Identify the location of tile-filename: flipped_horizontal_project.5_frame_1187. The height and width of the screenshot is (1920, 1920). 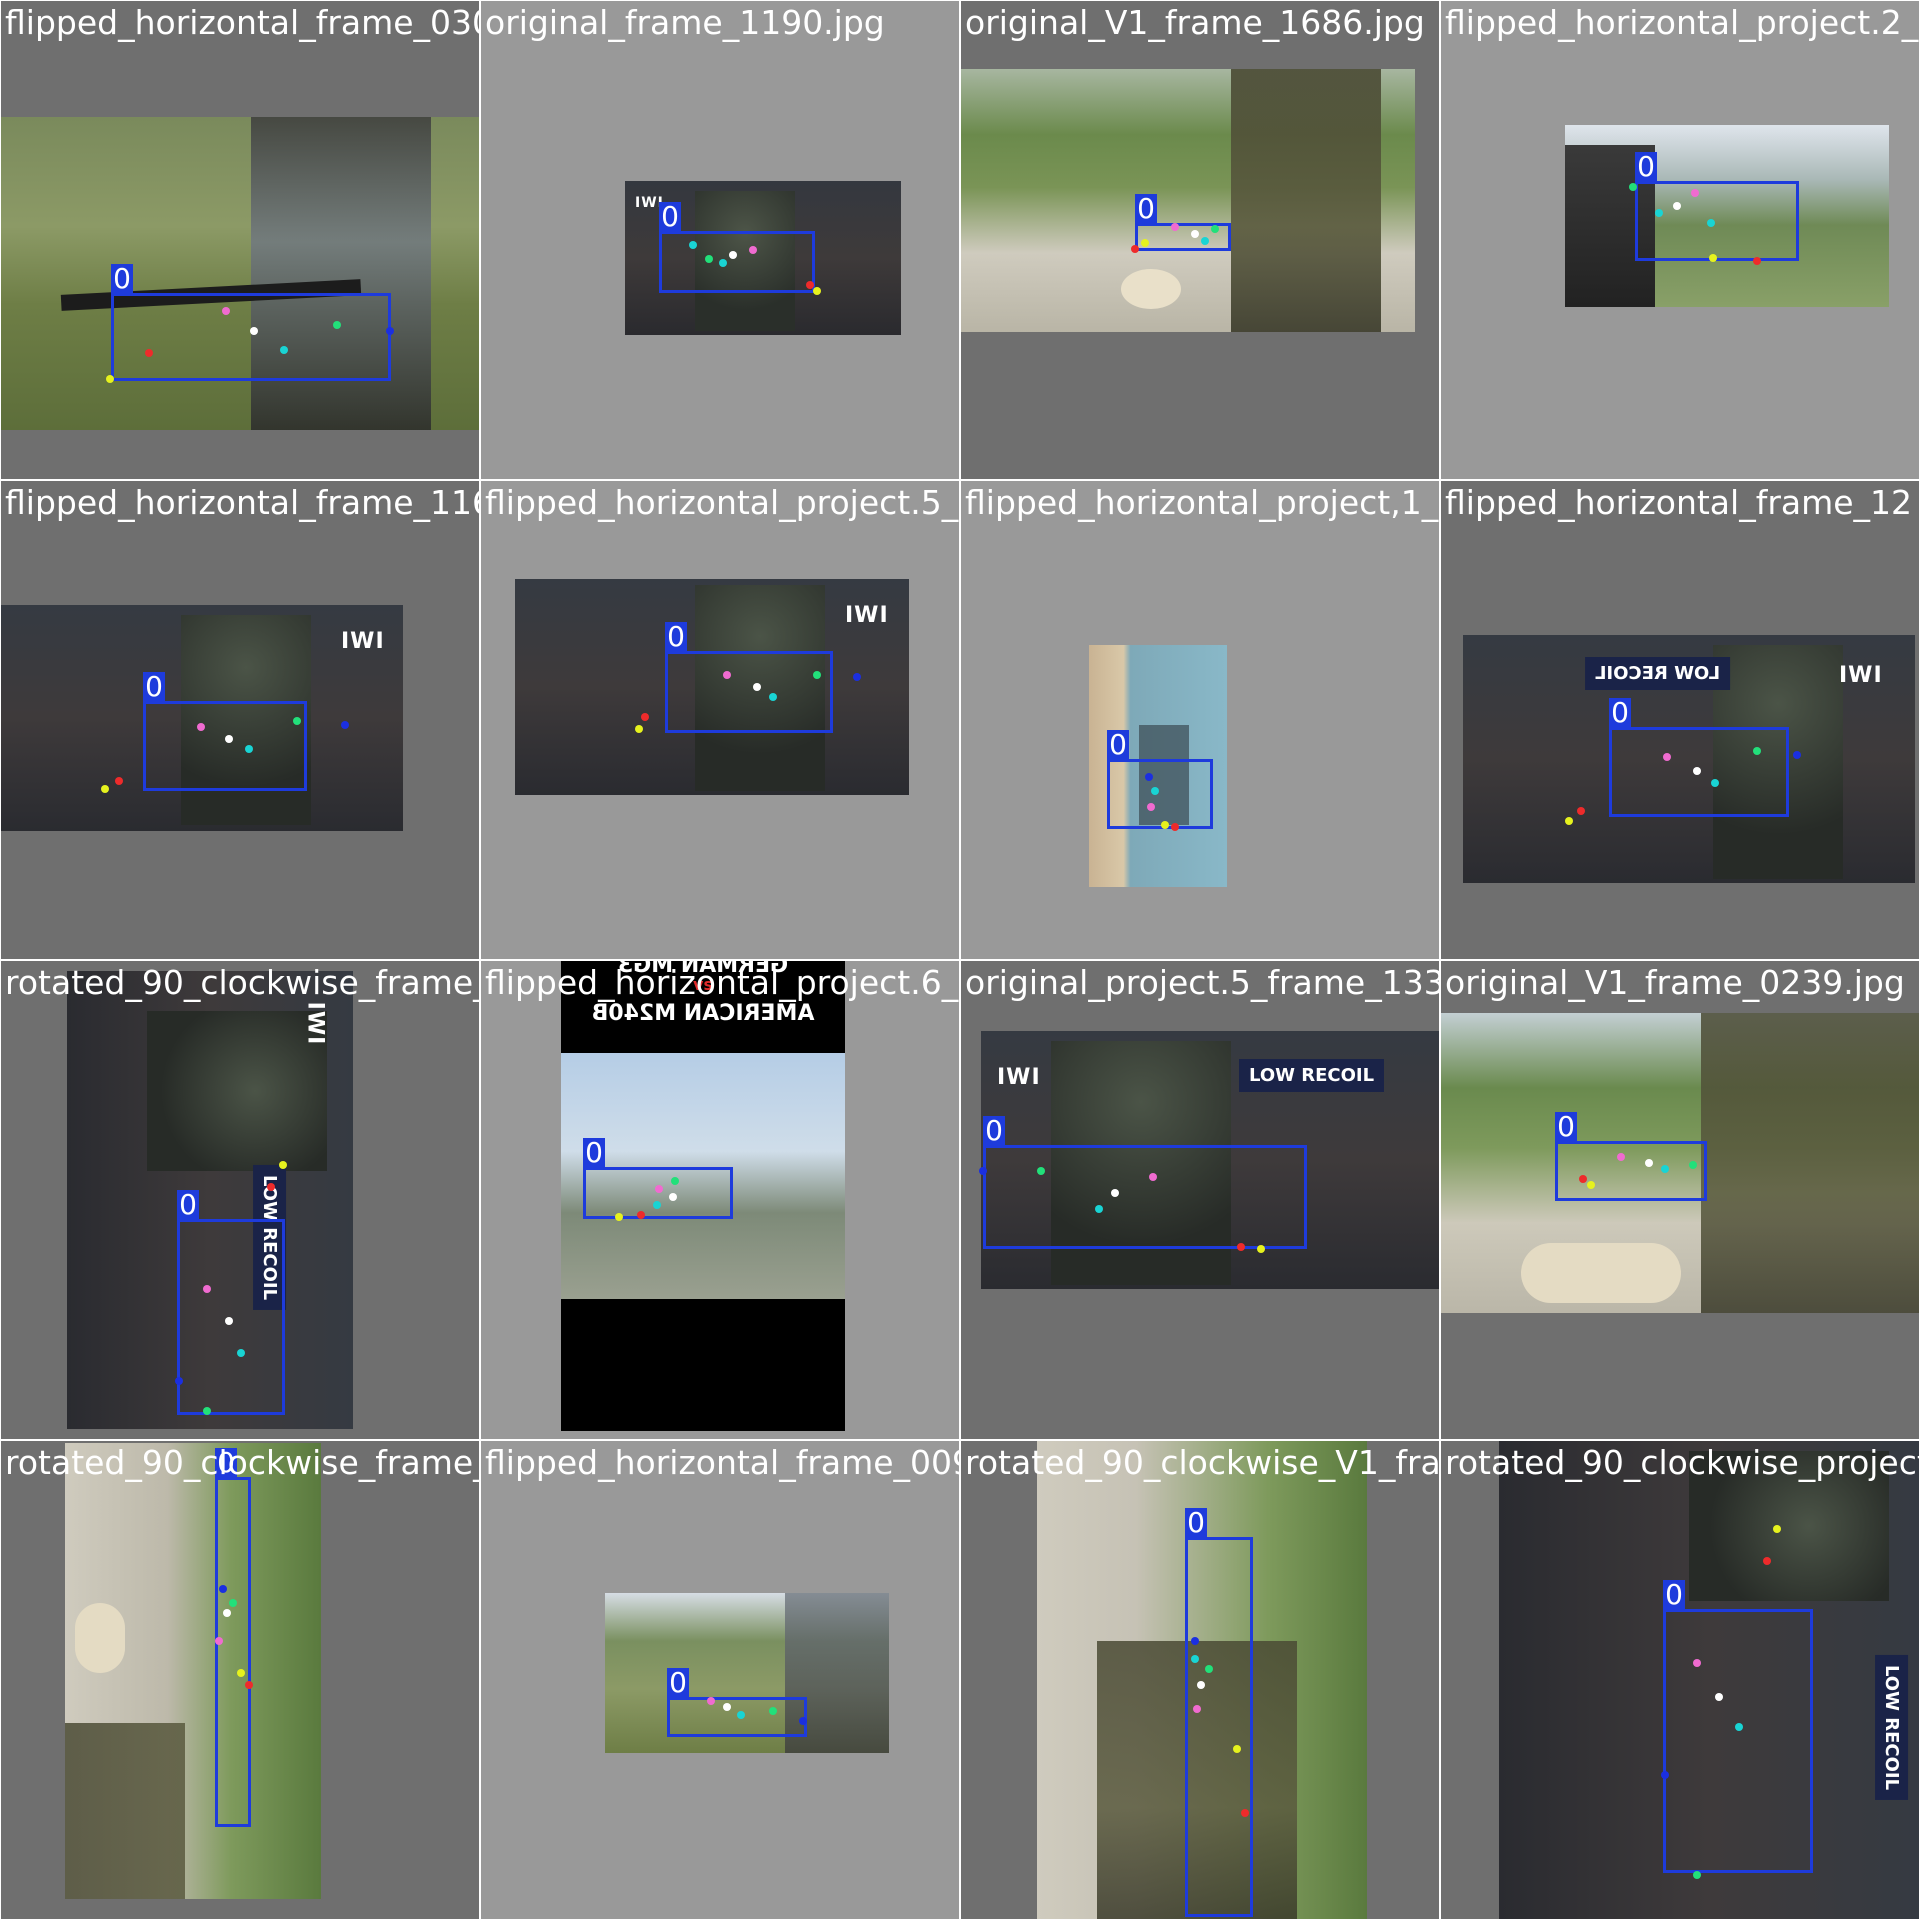
(722, 502).